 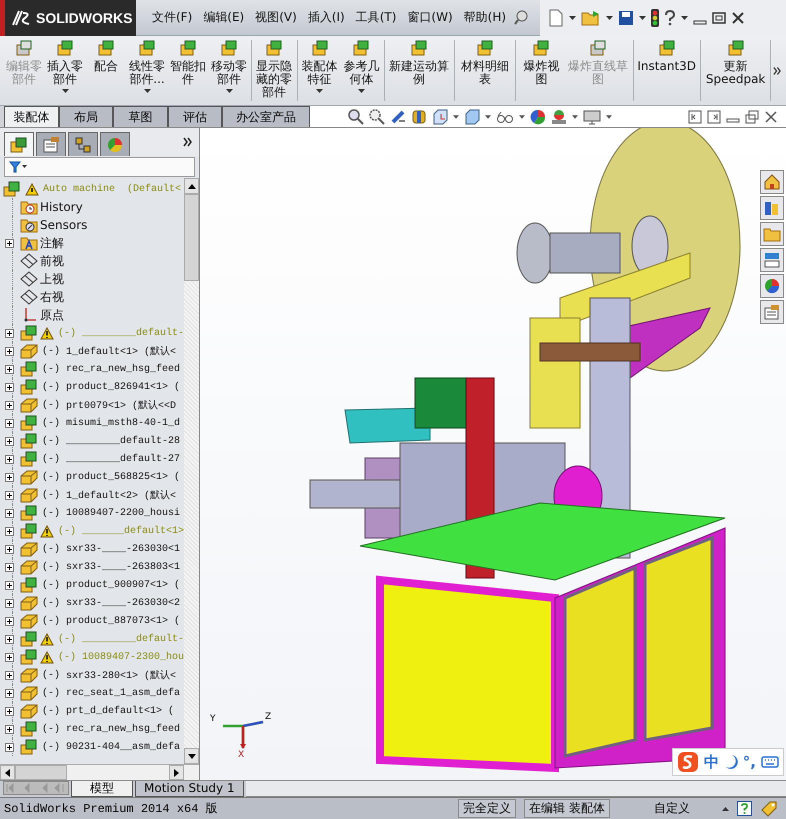 What do you see at coordinates (772, 312) in the screenshot?
I see `custom-properties-icon` at bounding box center [772, 312].